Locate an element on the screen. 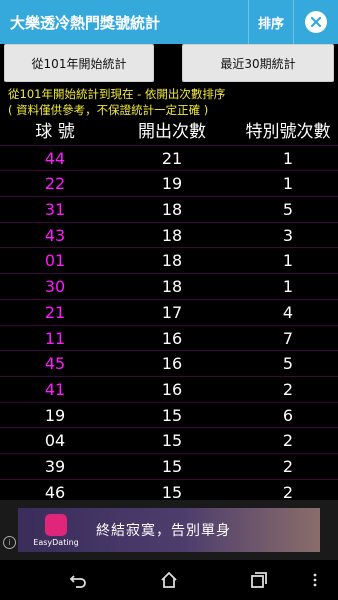  table-row: 01 18 1 is located at coordinates (169, 261).